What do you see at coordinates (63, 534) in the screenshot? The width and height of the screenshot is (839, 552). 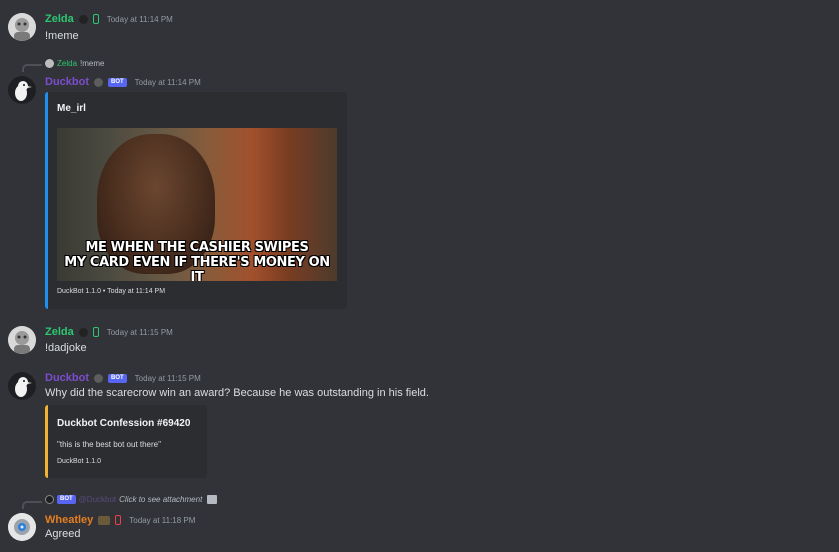 I see `message-text: Agreed` at bounding box center [63, 534].